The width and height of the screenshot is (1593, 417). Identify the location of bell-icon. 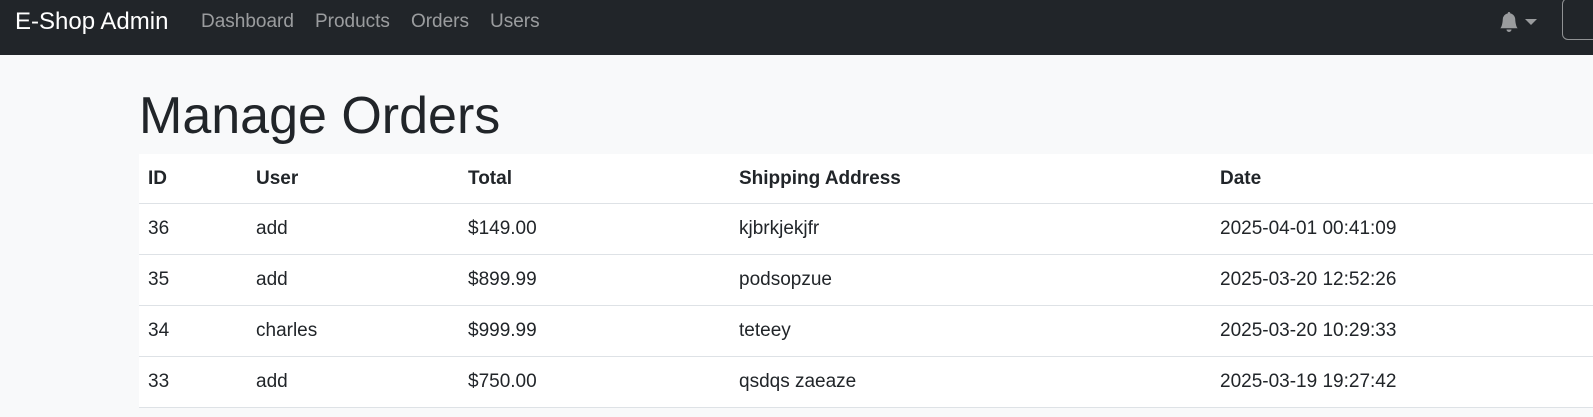
(1509, 22).